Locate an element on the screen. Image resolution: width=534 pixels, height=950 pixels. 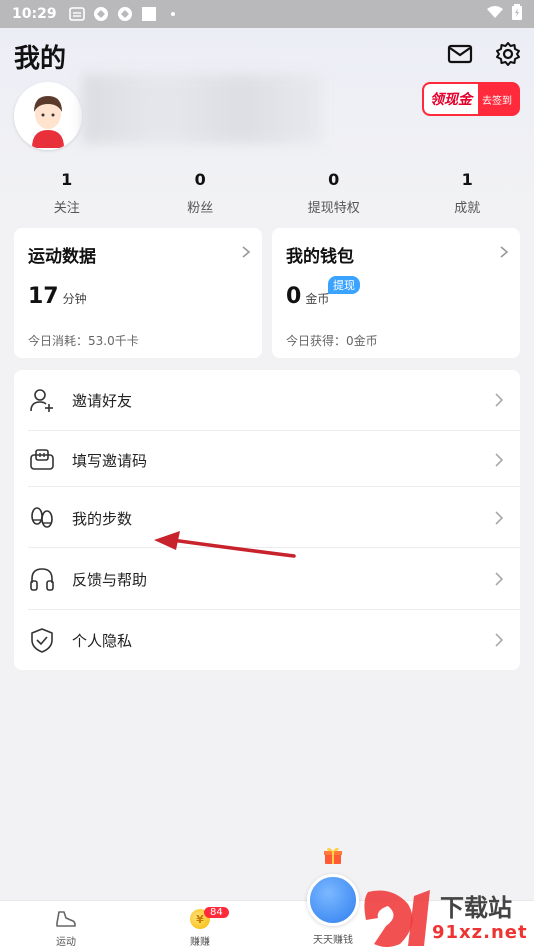
menu-label: 反馈与帮助 is located at coordinates (110, 579).